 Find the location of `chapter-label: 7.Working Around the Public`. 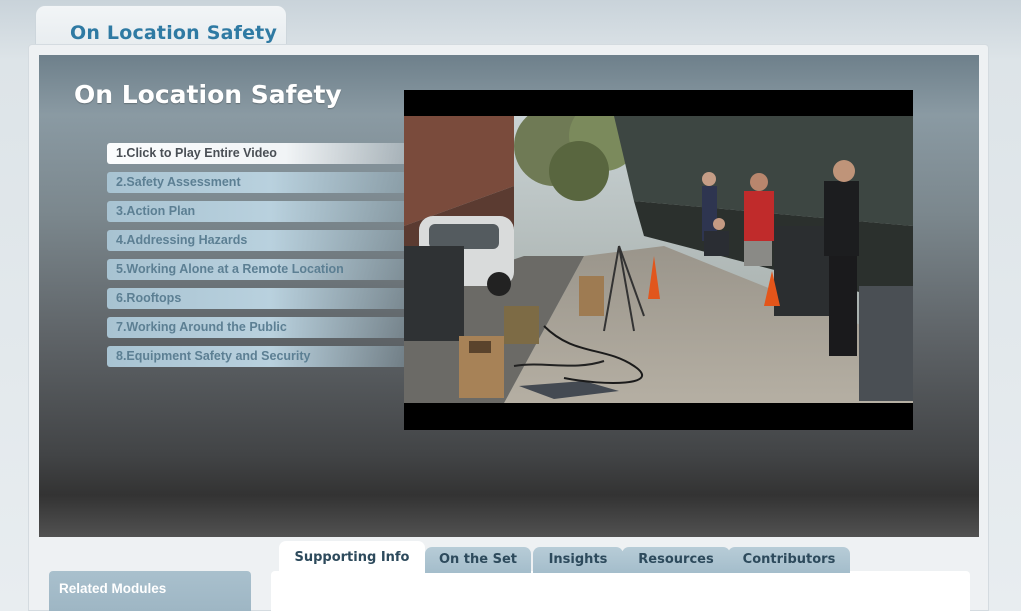

chapter-label: 7.Working Around the Public is located at coordinates (201, 327).